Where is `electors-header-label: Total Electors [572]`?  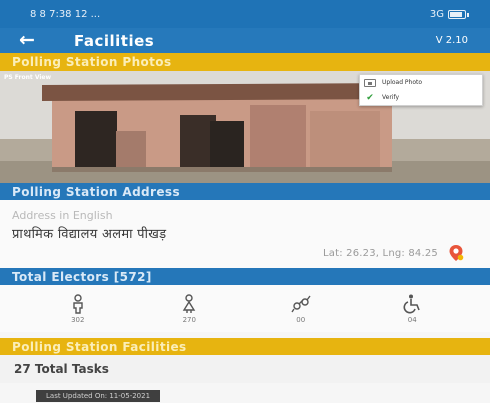
electors-header-label: Total Electors [572] is located at coordinates (82, 276).